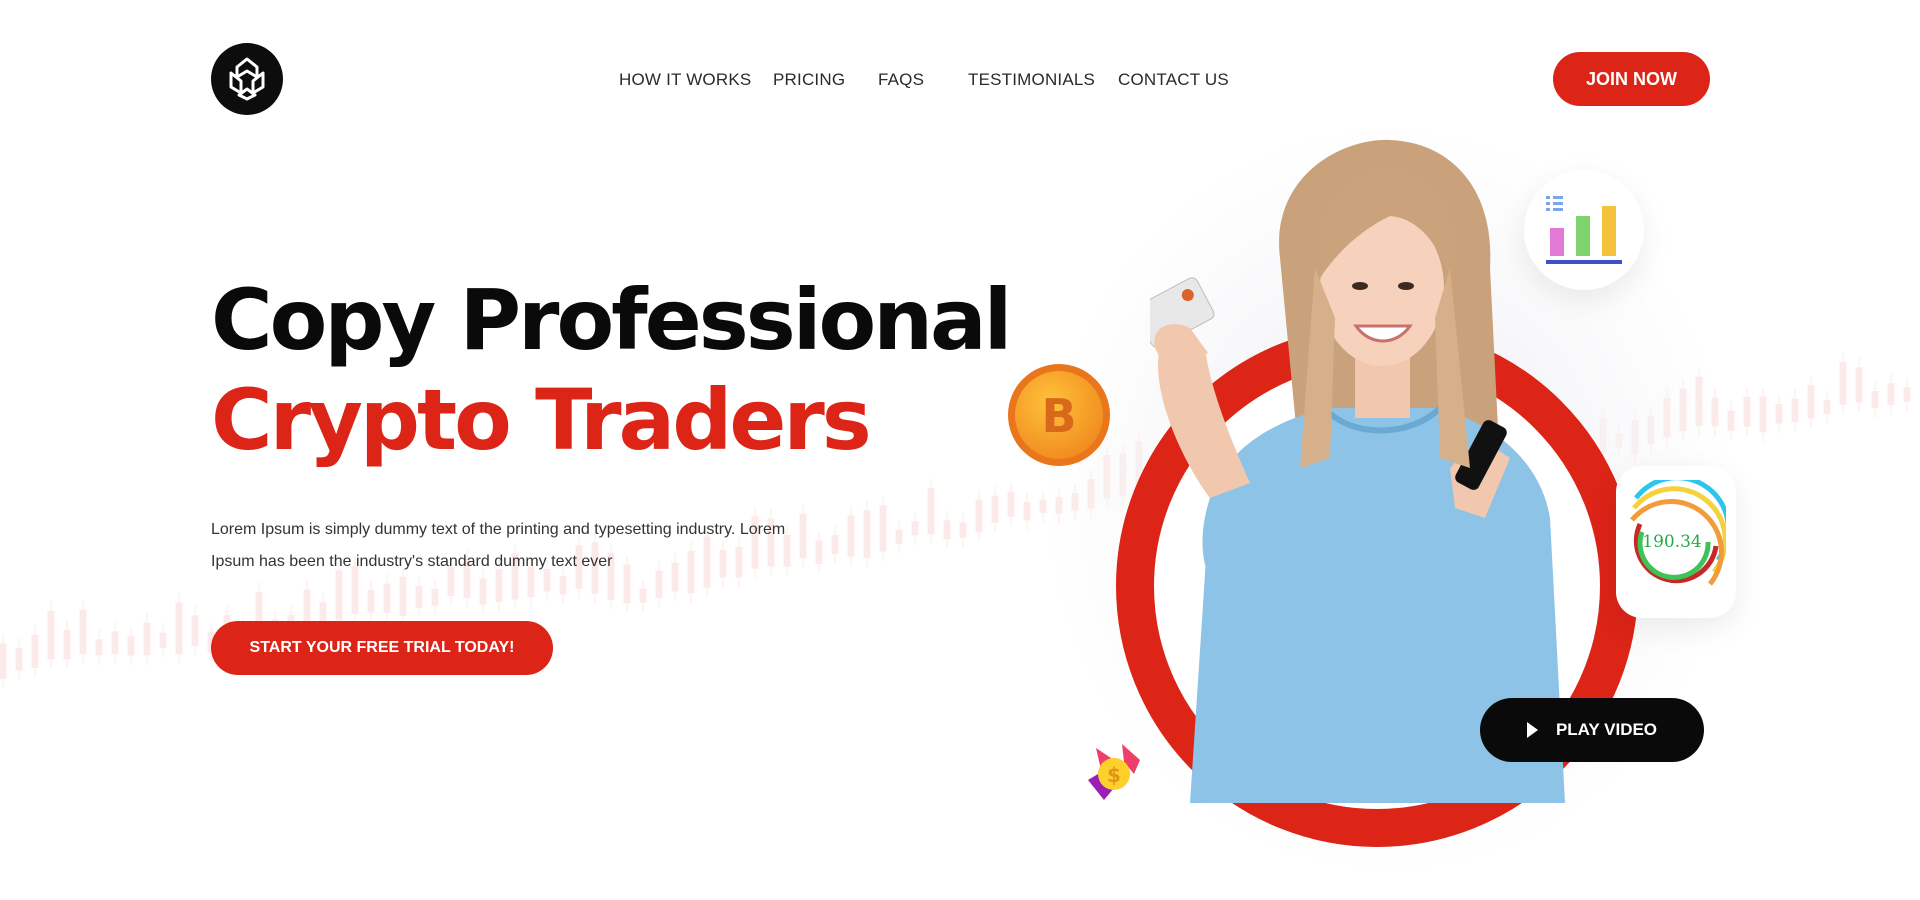 This screenshot has width=1920, height=900. I want to click on logo, so click(247, 79).